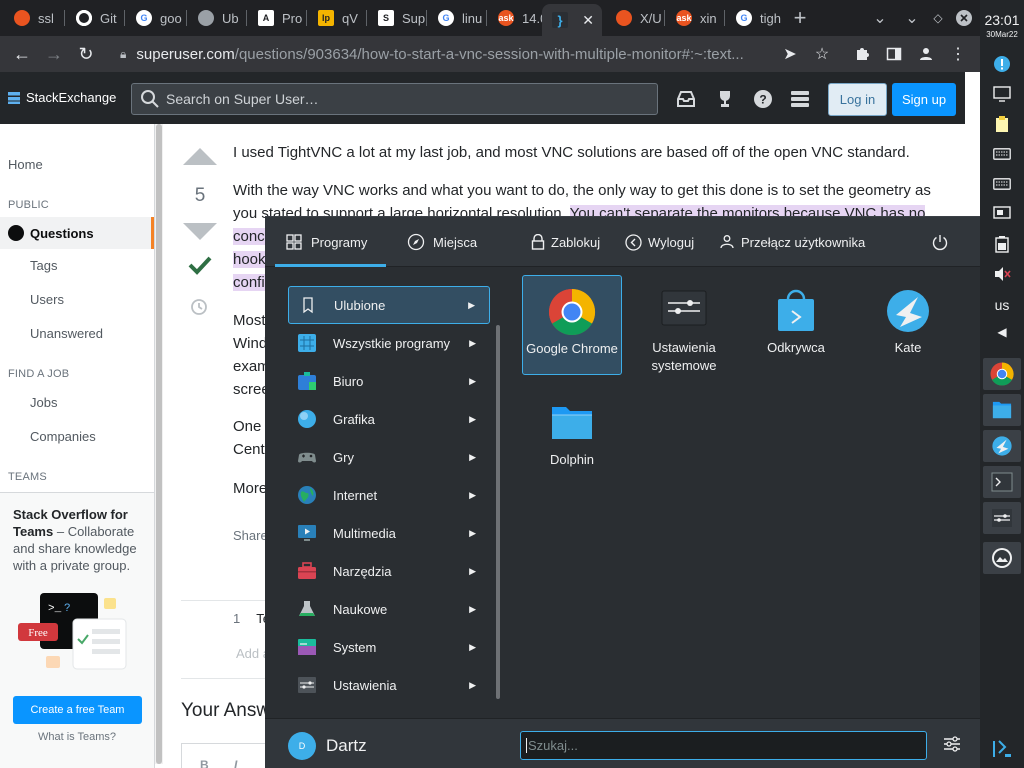 The width and height of the screenshot is (1024, 768). Describe the element at coordinates (1002, 482) in the screenshot. I see `task-konsole` at that location.